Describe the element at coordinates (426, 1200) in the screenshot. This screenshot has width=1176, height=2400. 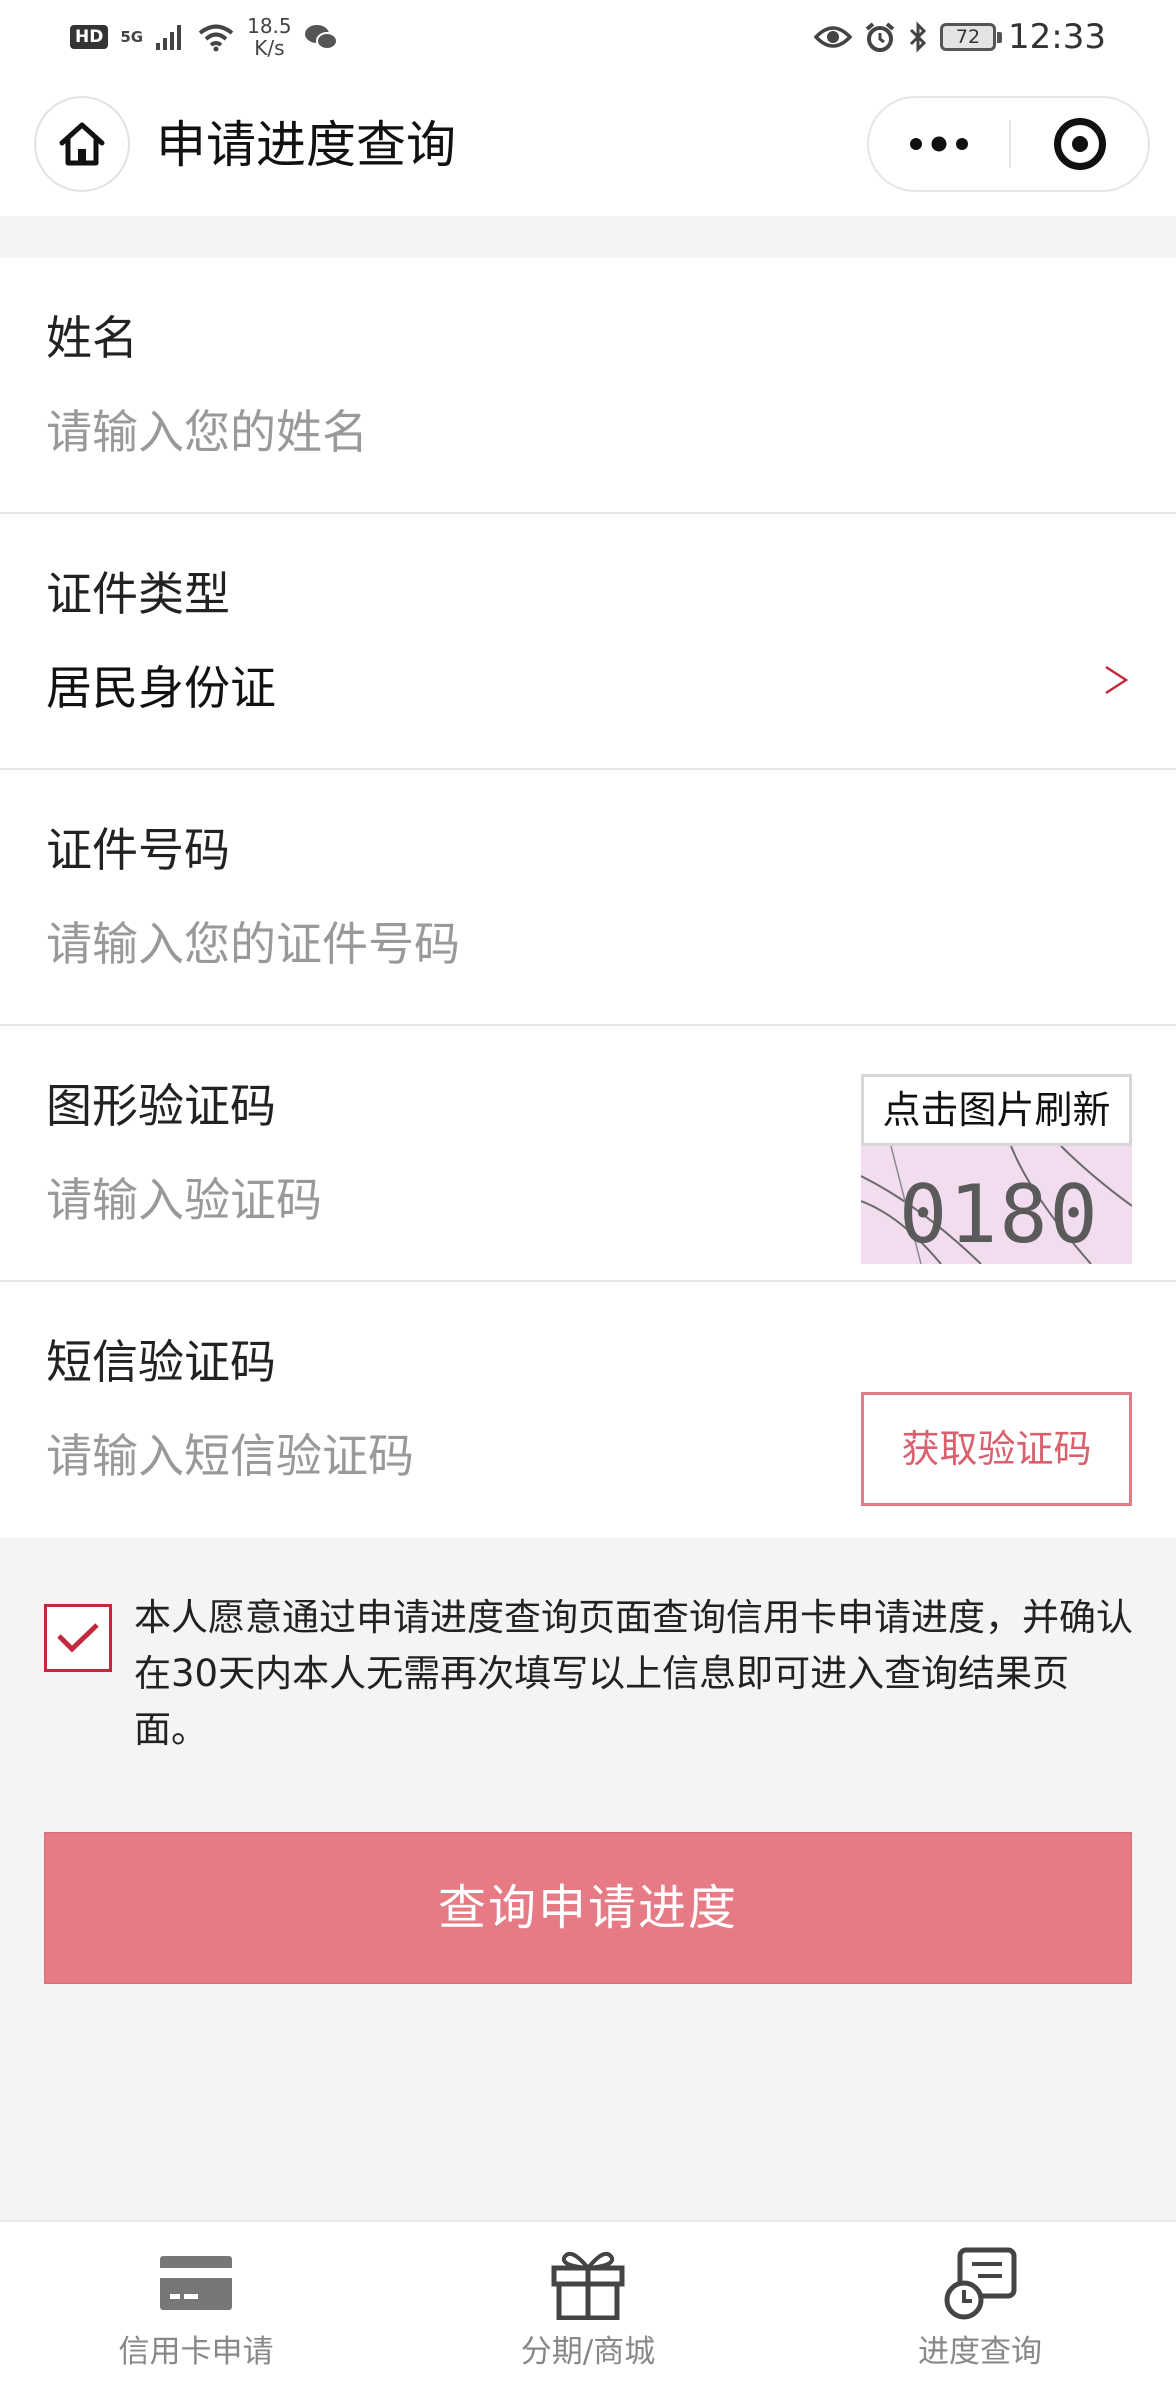
I see `captcha-input` at that location.